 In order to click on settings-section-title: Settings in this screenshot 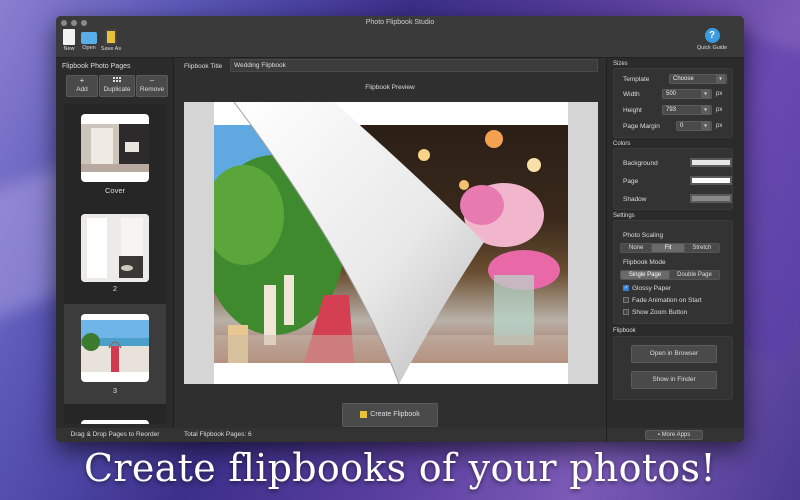, I will do `click(624, 216)`.